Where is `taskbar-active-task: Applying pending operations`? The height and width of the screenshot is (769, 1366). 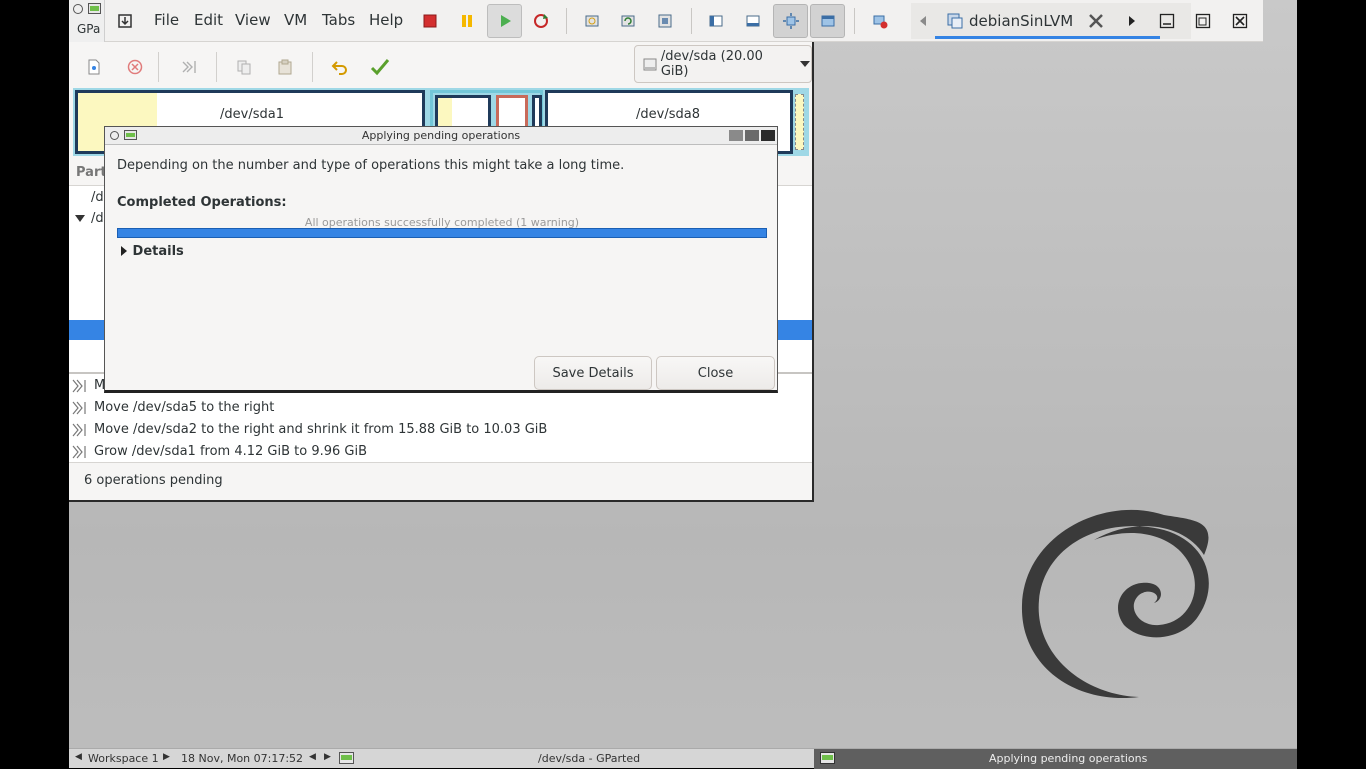
taskbar-active-task: Applying pending operations is located at coordinates (1055, 759).